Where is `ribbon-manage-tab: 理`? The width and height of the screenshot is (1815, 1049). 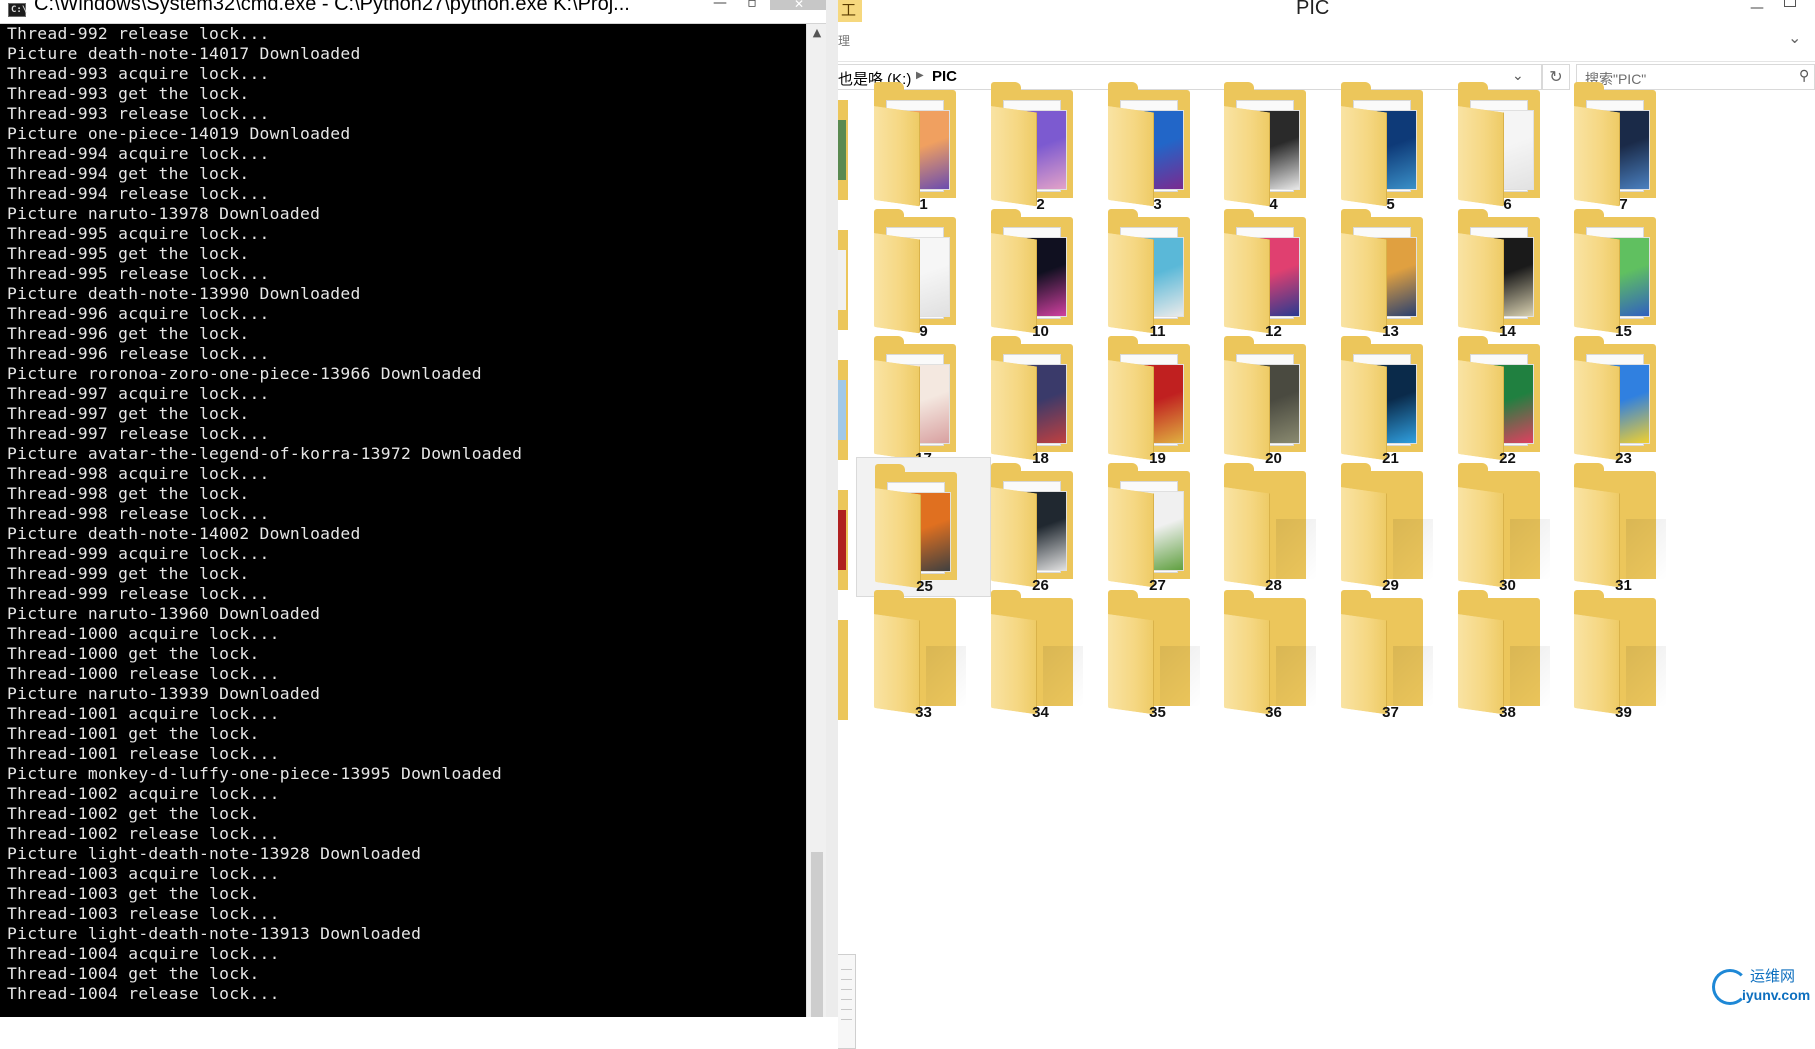 ribbon-manage-tab: 理 is located at coordinates (844, 40).